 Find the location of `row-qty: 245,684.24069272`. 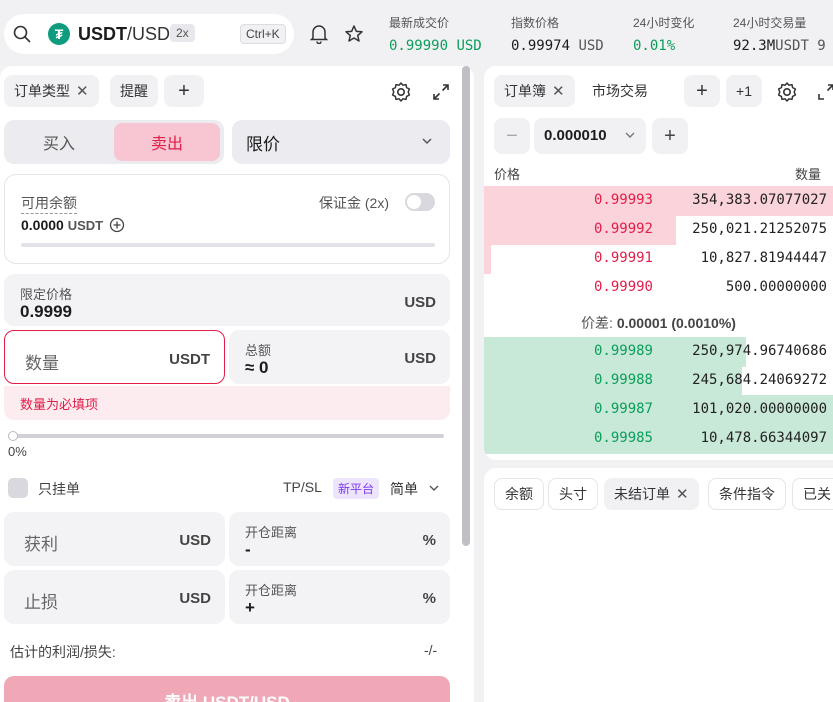

row-qty: 245,684.24069272 is located at coordinates (759, 380).